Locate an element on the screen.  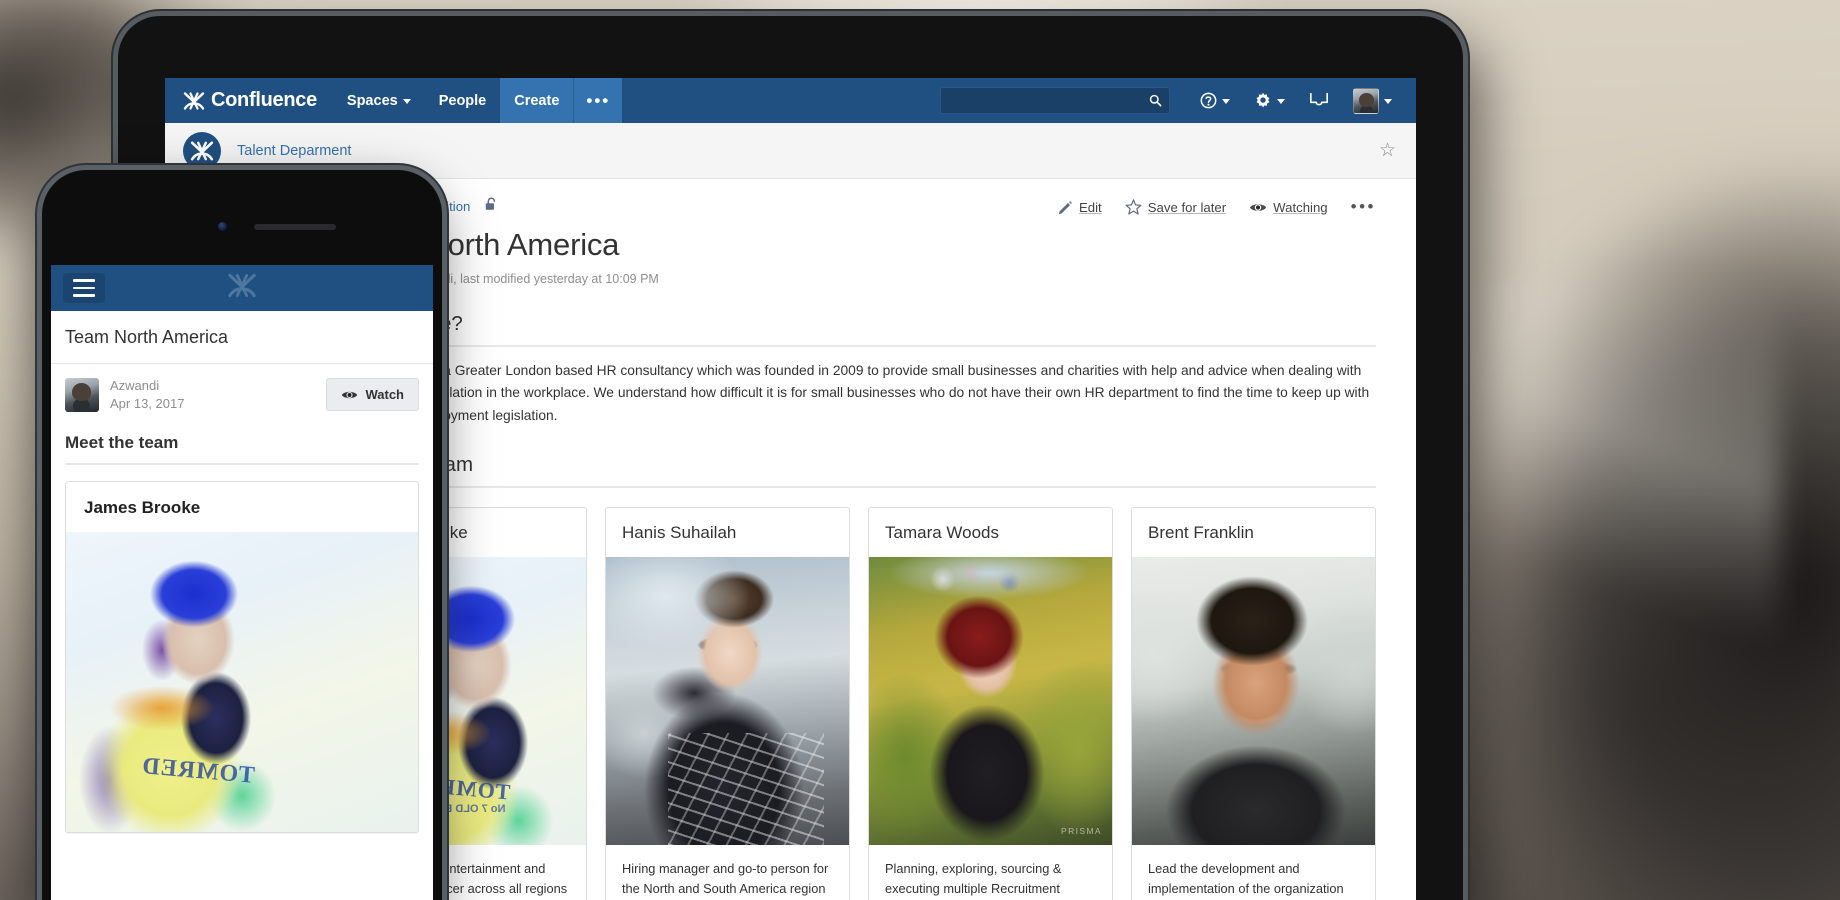
help-menu is located at coordinates (1215, 100).